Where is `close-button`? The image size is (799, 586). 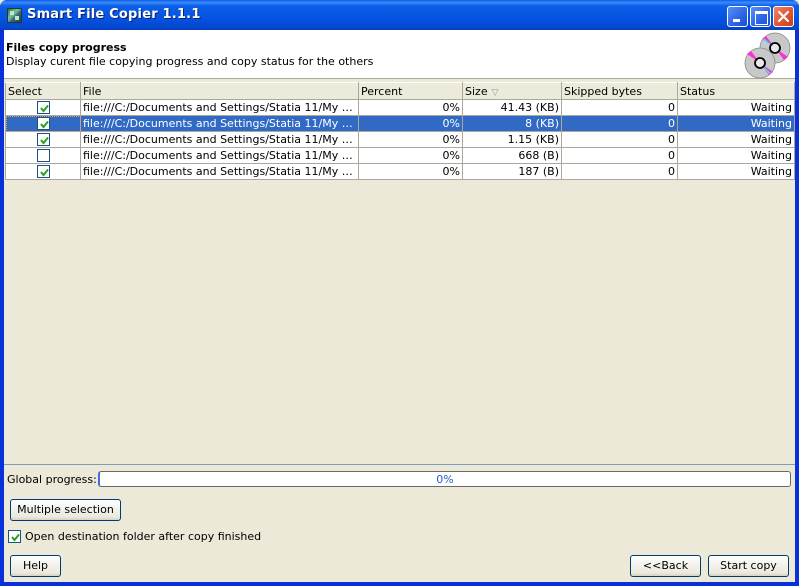 close-button is located at coordinates (783, 16).